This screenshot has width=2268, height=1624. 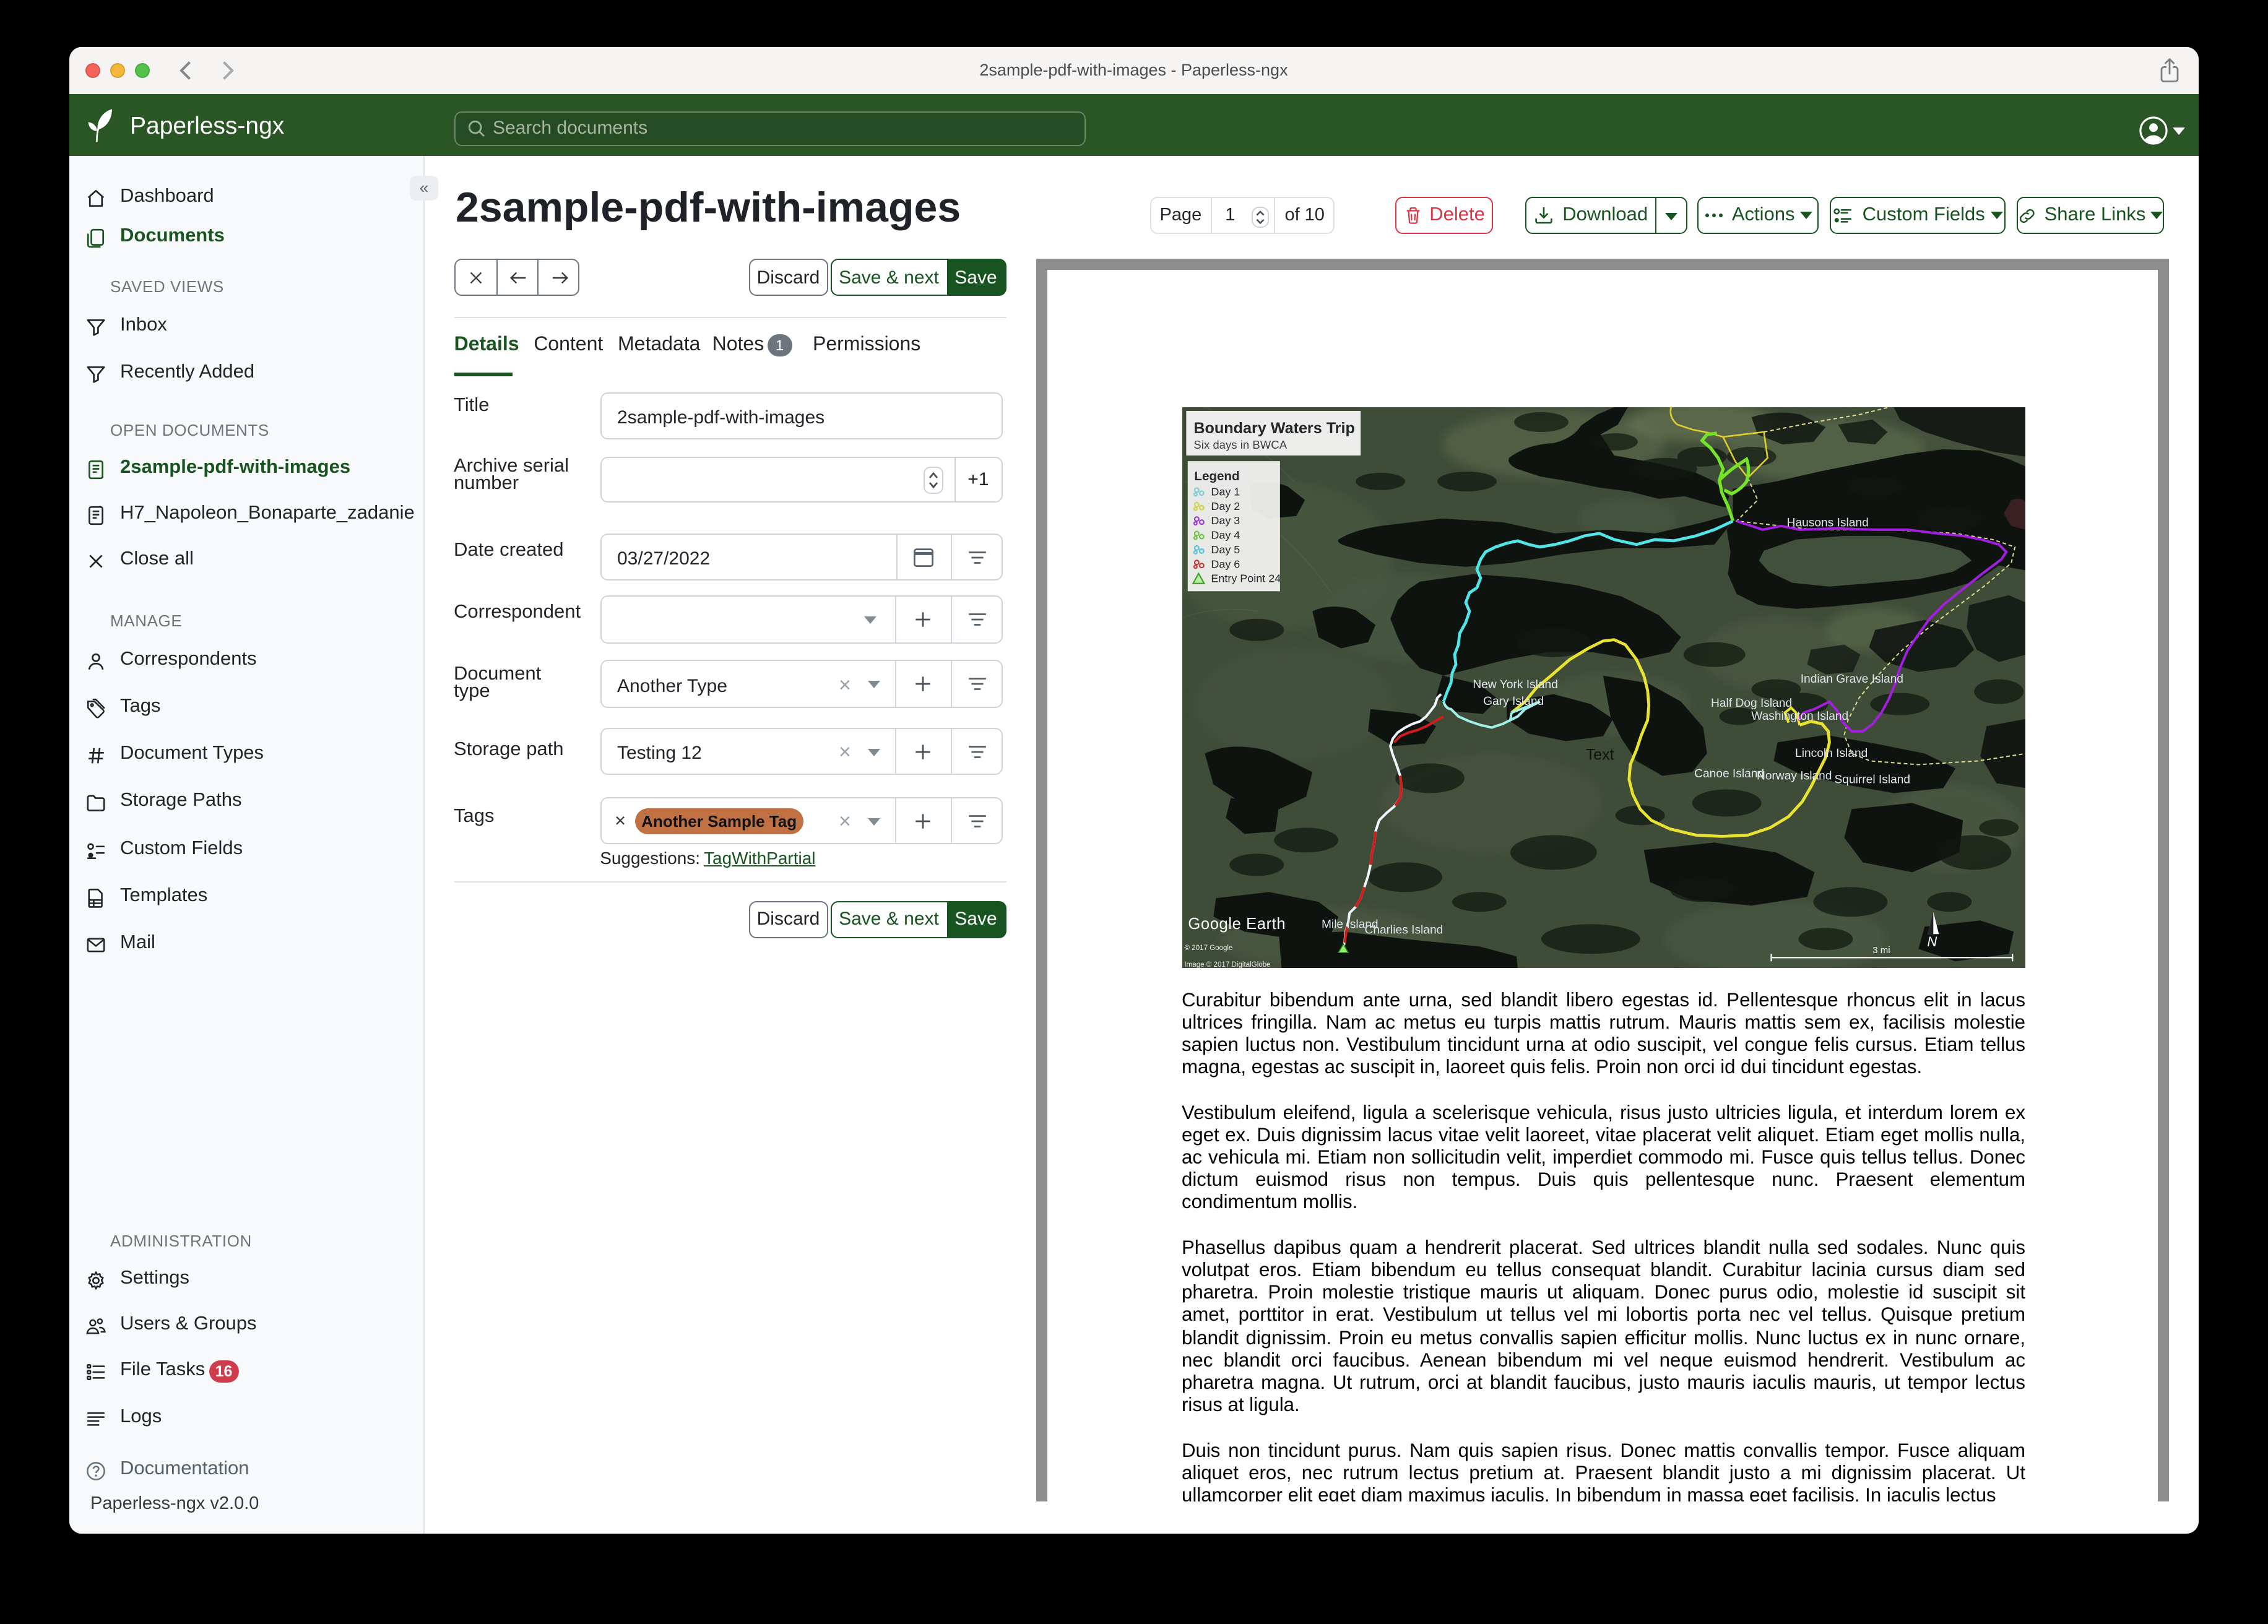 What do you see at coordinates (1227, 965) in the screenshot?
I see `svg-text: Image © 2017 DigitalGlobe` at bounding box center [1227, 965].